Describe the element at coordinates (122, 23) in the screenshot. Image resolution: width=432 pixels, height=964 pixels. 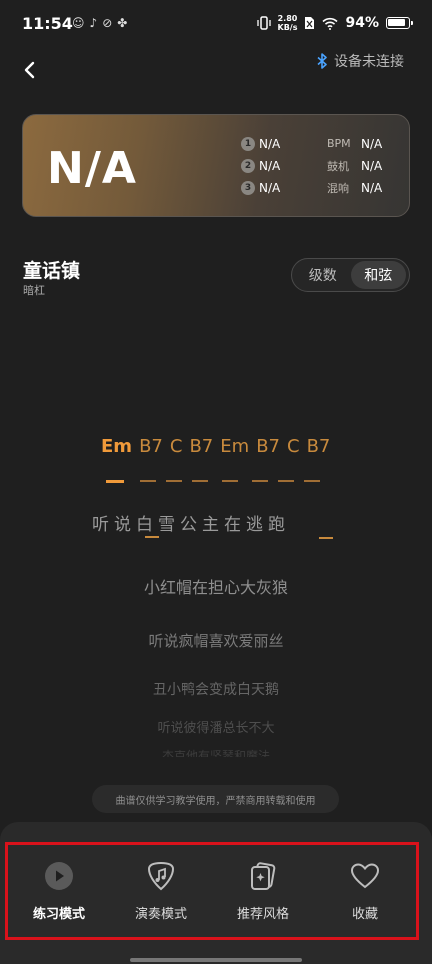
I see `notification-icon-4: ✤` at that location.